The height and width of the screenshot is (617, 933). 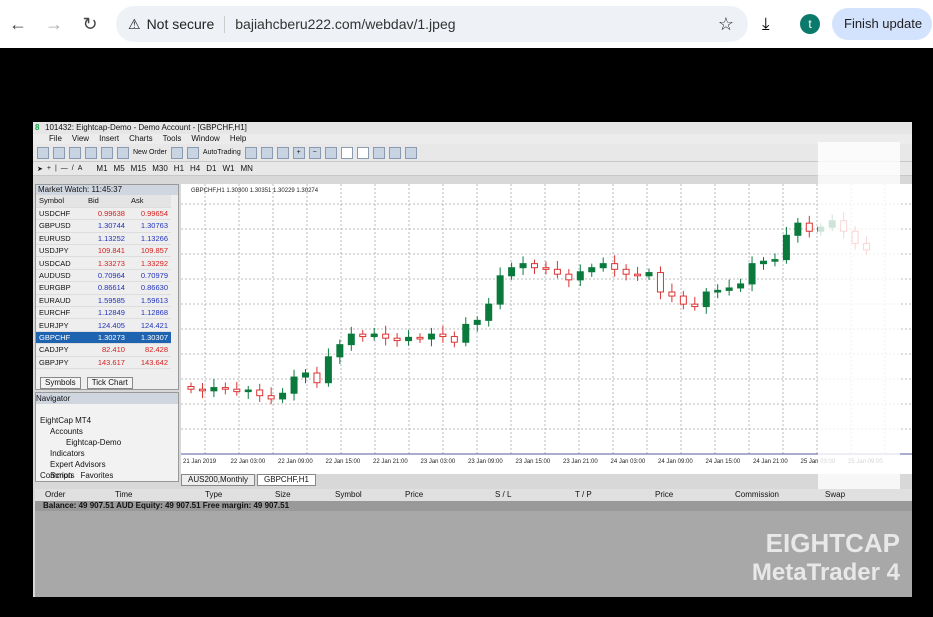 I want to click on terminal-icon, so click(x=123, y=152).